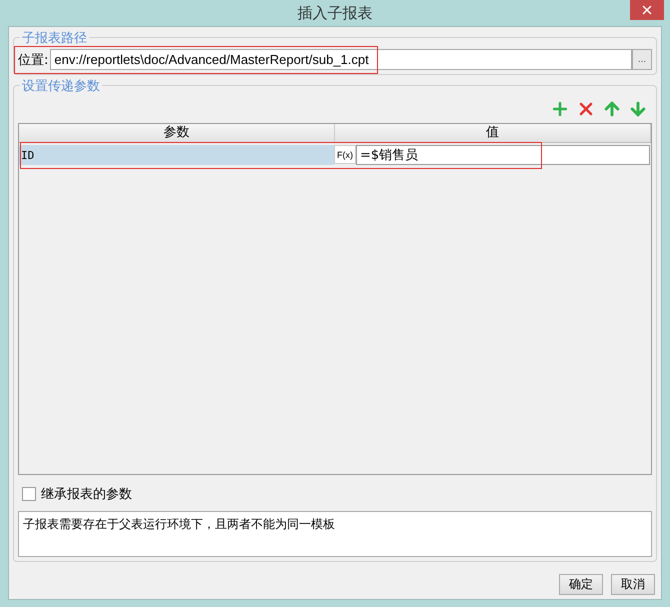 This screenshot has width=670, height=607. I want to click on close-icon, so click(647, 10).